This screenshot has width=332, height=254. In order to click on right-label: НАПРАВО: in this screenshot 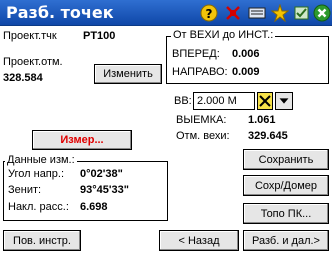, I will do `click(200, 72)`.